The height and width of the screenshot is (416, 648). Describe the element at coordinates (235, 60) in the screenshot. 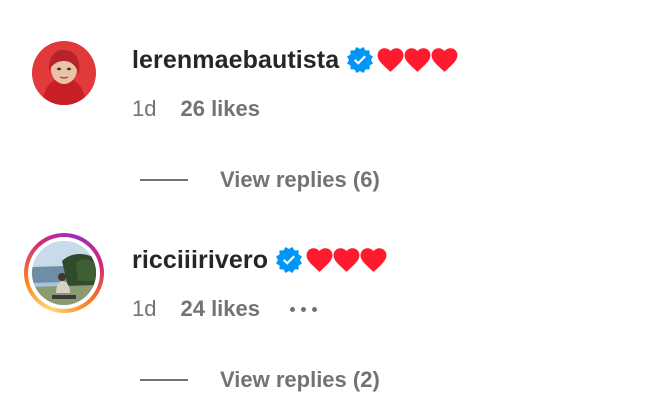

I see `username-link: lerenmaebautista` at that location.